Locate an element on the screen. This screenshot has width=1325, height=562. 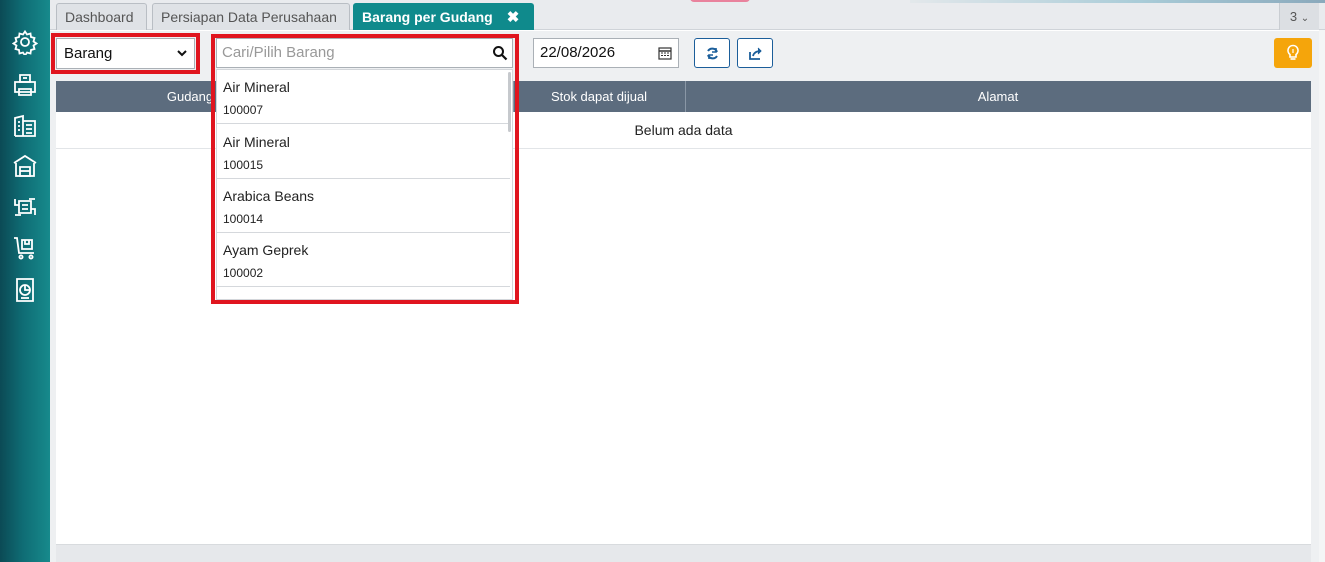
chevron-down-icon: ⌄ is located at coordinates (1305, 18).